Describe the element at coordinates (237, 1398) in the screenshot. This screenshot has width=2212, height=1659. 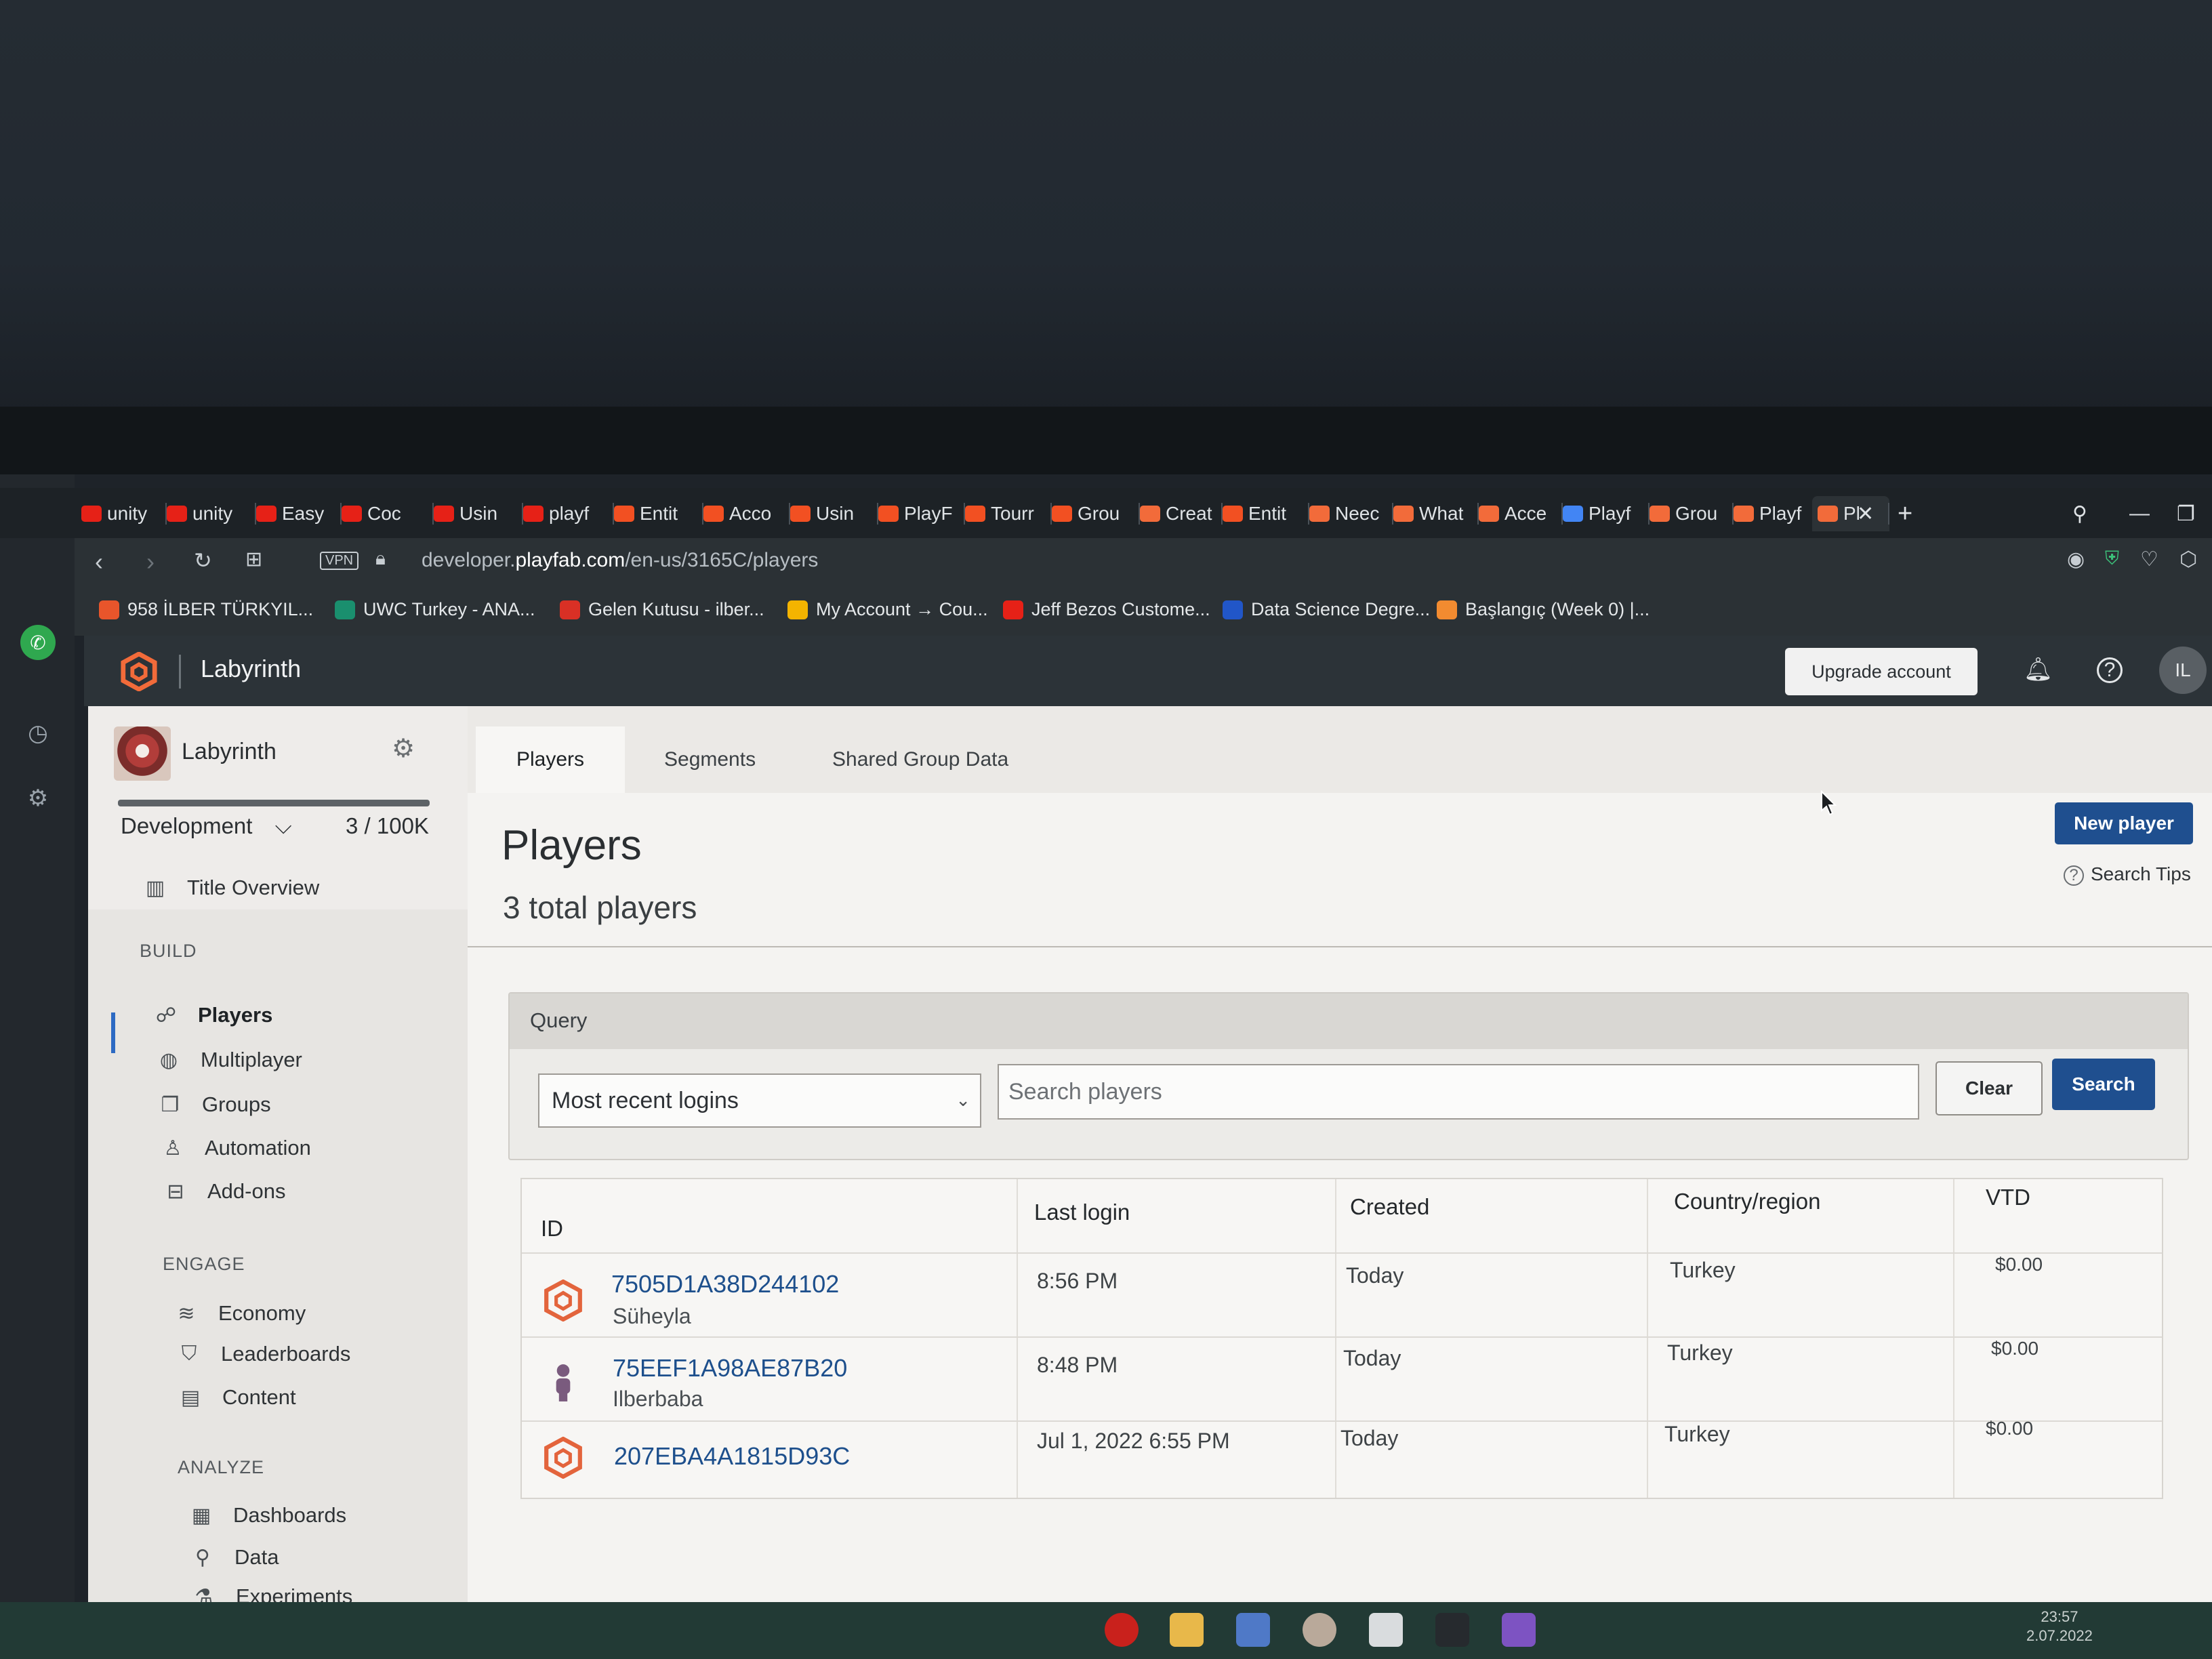
I see `nav-content: ▤ Content` at that location.